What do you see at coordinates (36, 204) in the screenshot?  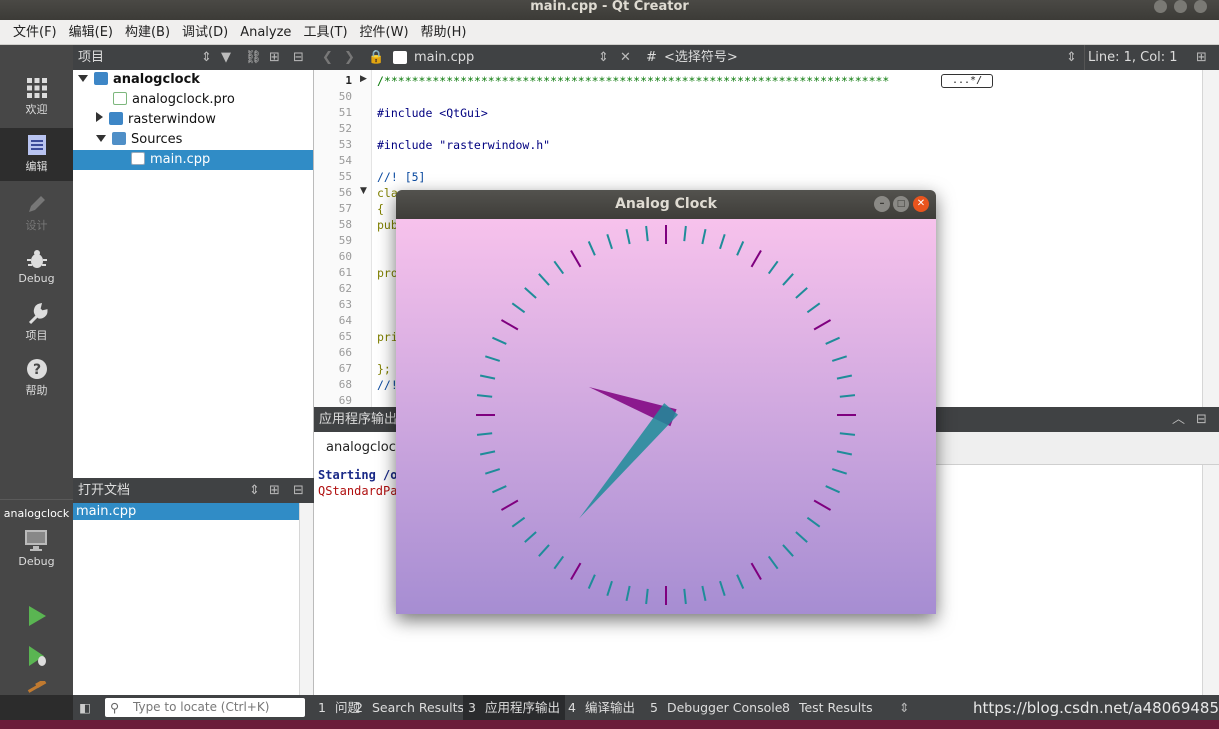 I see `pencil-icon` at bounding box center [36, 204].